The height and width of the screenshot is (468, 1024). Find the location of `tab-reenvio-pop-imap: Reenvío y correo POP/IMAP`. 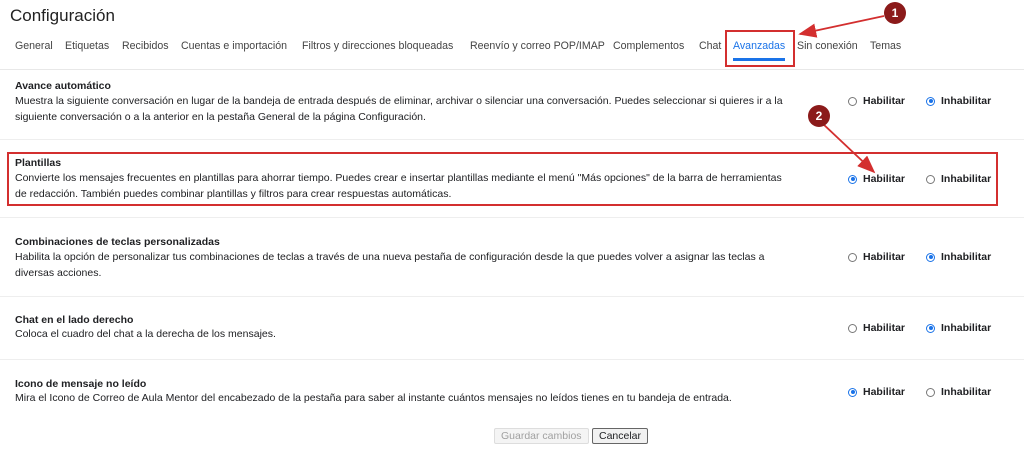

tab-reenvio-pop-imap: Reenvío y correo POP/IMAP is located at coordinates (537, 46).